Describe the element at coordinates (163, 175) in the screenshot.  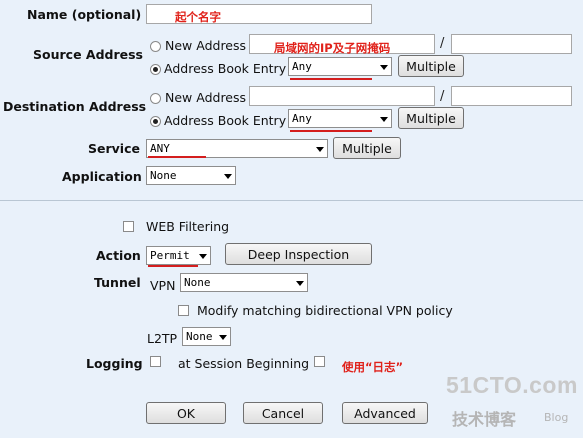
I see `application-value: None` at that location.